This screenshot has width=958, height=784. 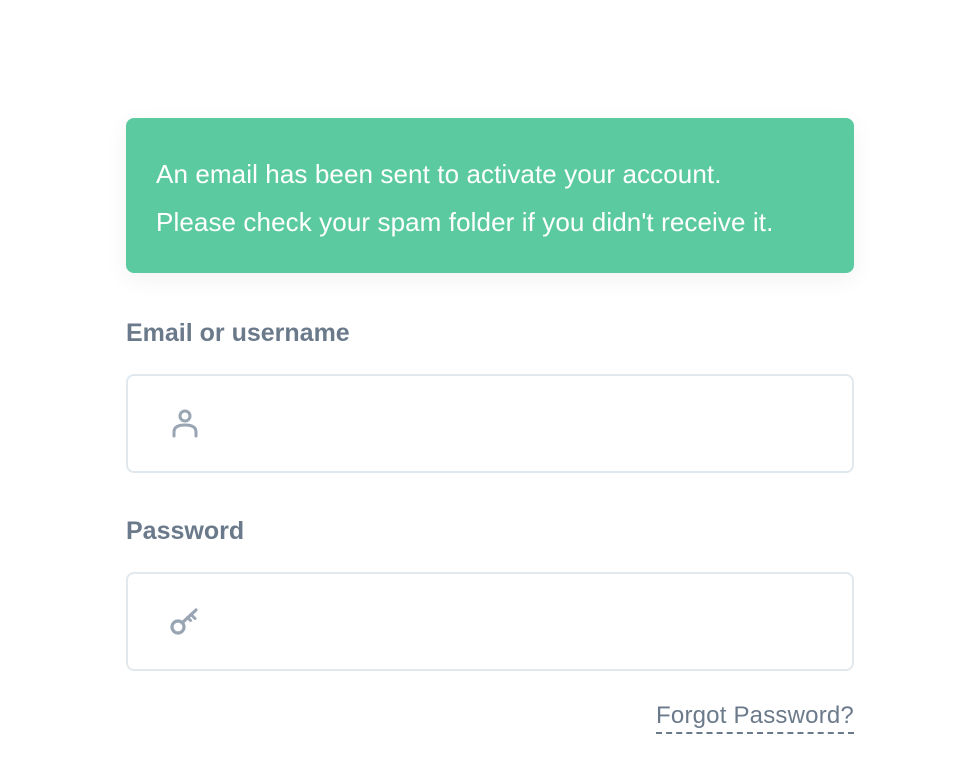 I want to click on forgot-password-link: Forgot Password?, so click(x=755, y=717).